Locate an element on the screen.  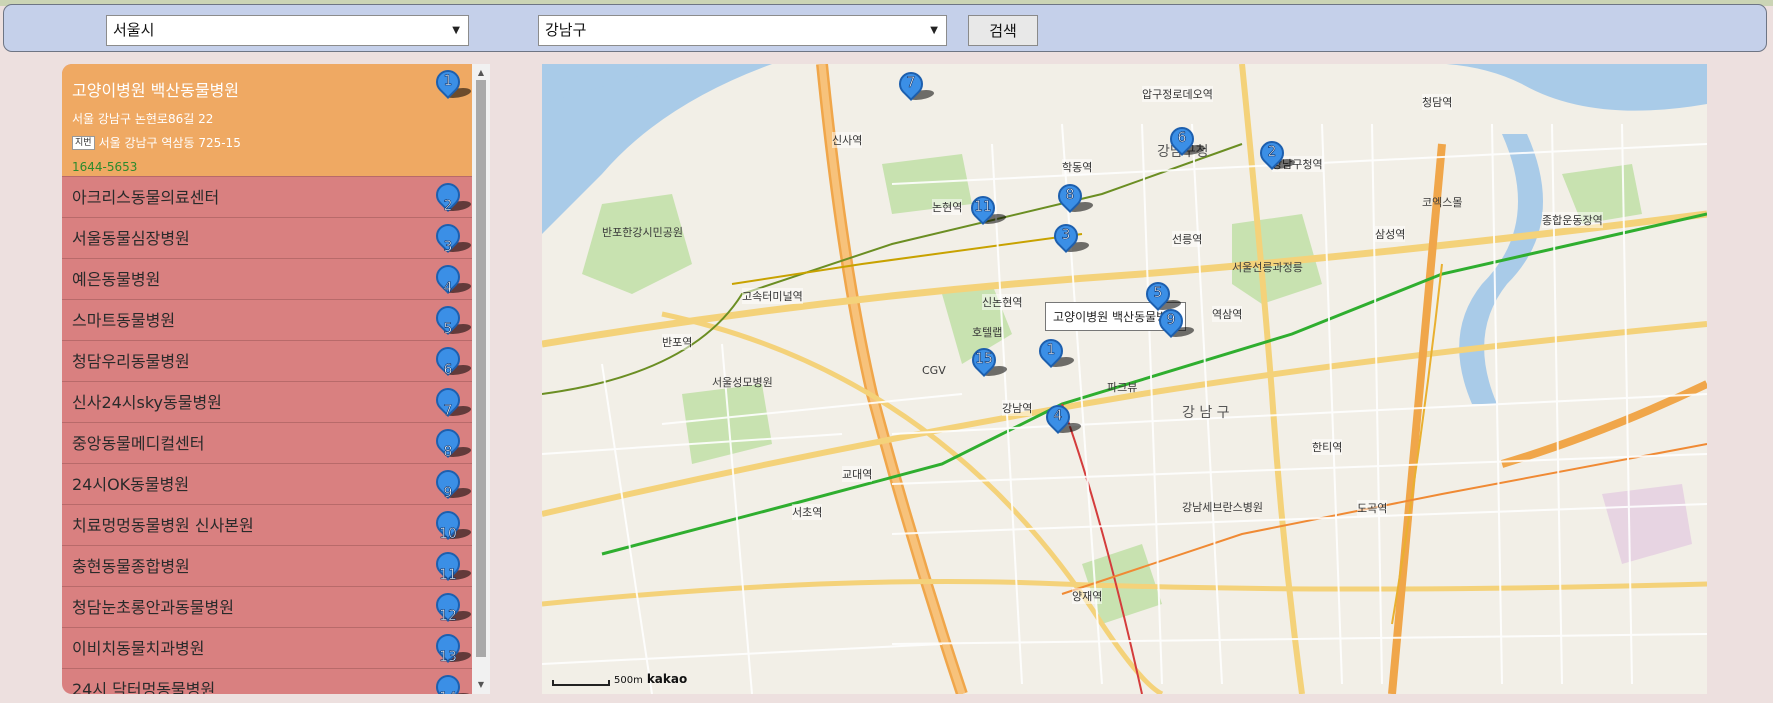
hospital-name: 스마트동물병원 is located at coordinates (124, 320).